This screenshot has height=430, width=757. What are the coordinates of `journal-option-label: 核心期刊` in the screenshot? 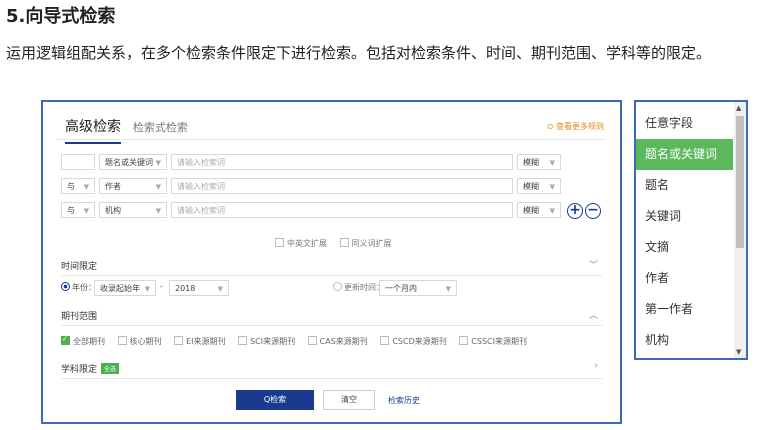 It's located at (145, 341).